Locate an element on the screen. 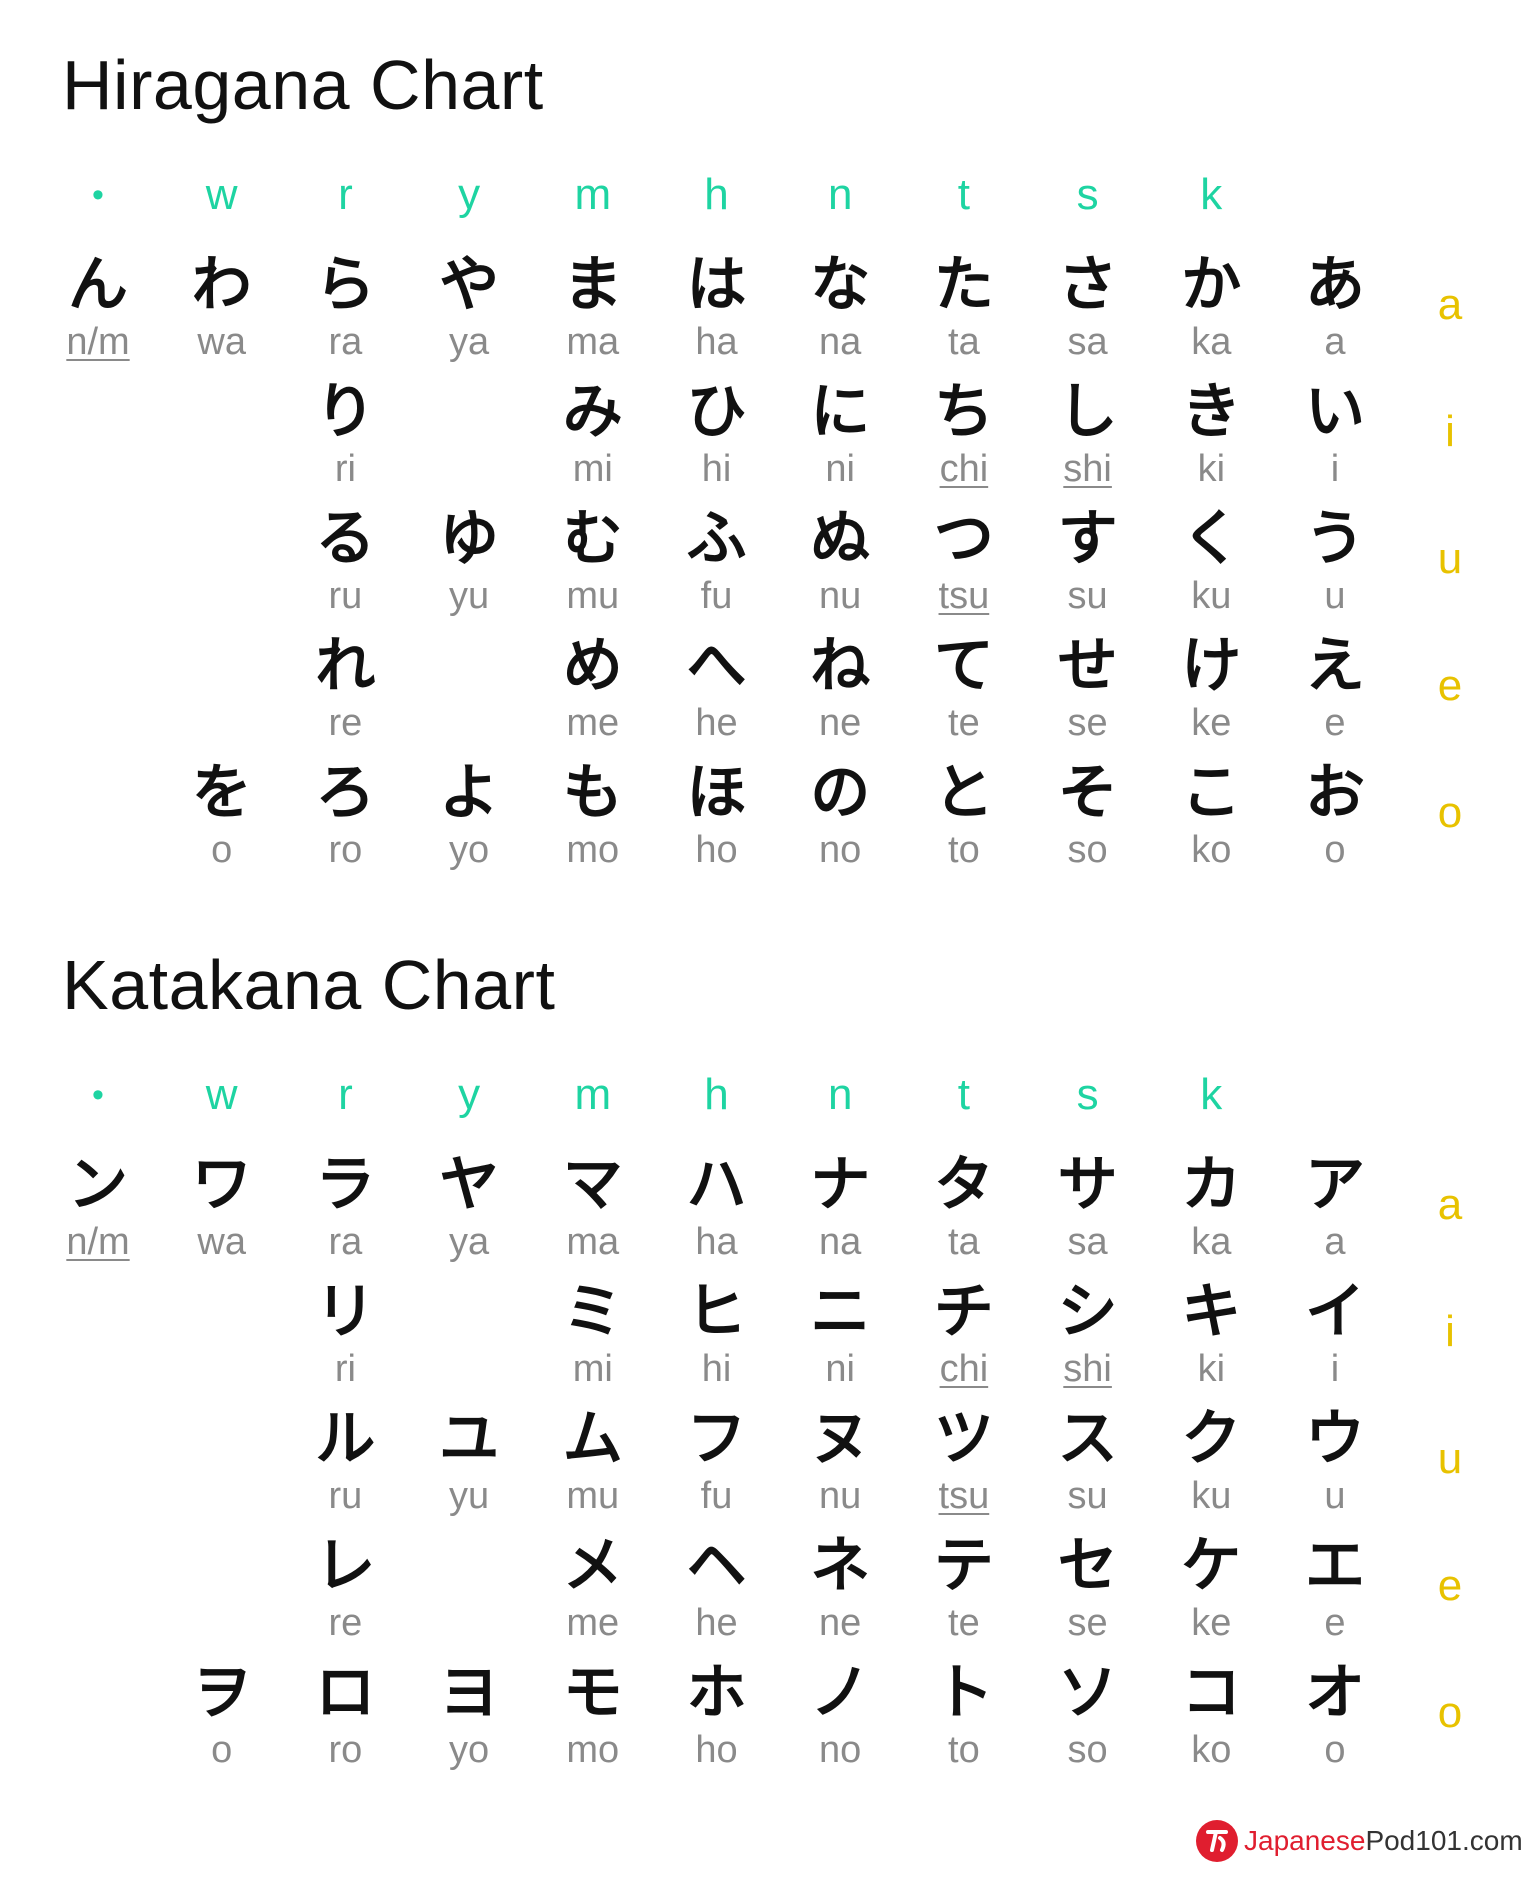 This screenshot has width=1537, height=1896. kana-character: シ is located at coordinates (1087, 1312).